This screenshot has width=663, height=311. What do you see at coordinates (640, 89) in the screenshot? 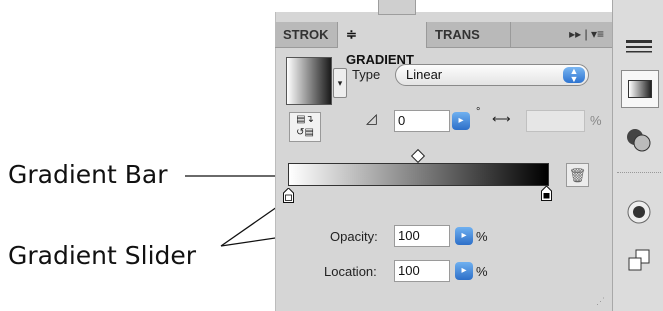
I see `gradient-panel-icon` at bounding box center [640, 89].